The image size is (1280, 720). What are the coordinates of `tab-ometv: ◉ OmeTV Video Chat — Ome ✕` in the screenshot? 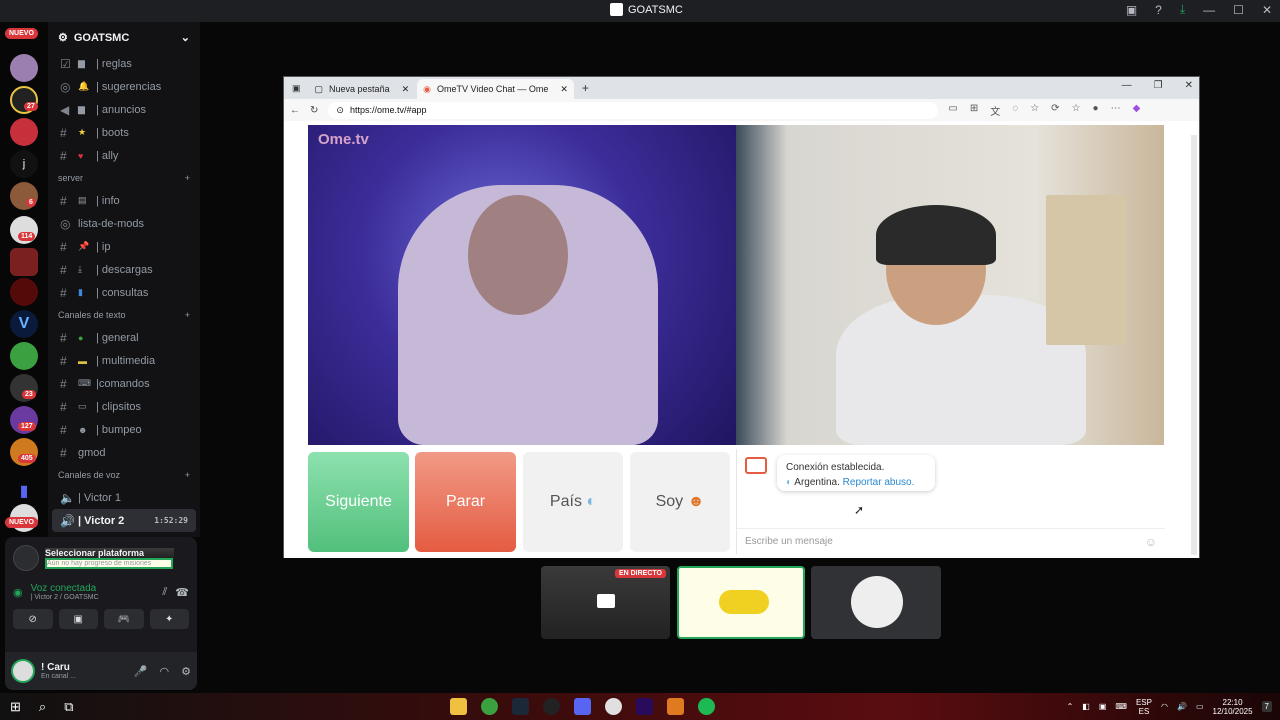 It's located at (495, 89).